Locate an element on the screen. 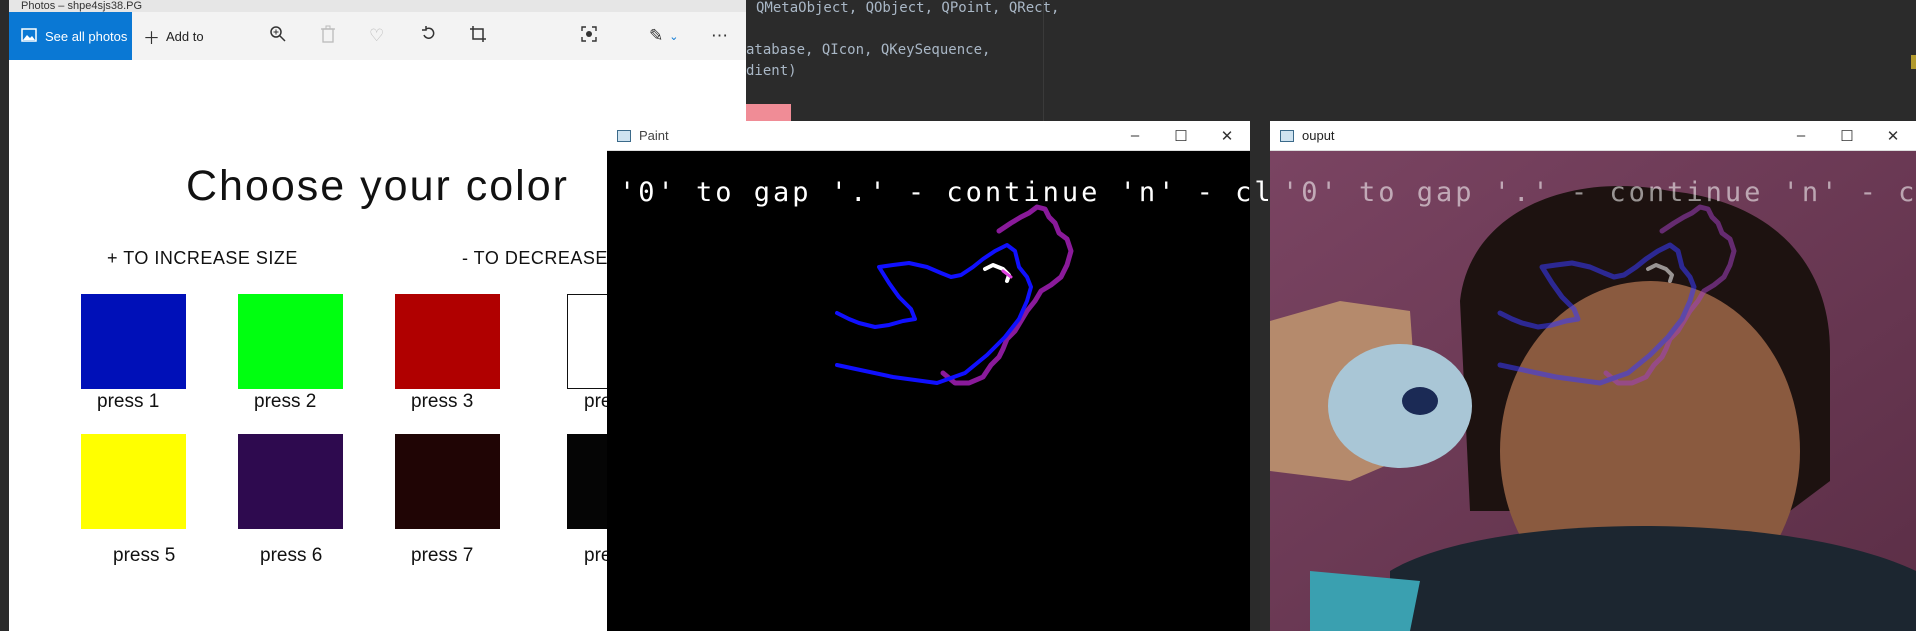 The height and width of the screenshot is (631, 1916). page-title: Choose your color is located at coordinates (377, 186).